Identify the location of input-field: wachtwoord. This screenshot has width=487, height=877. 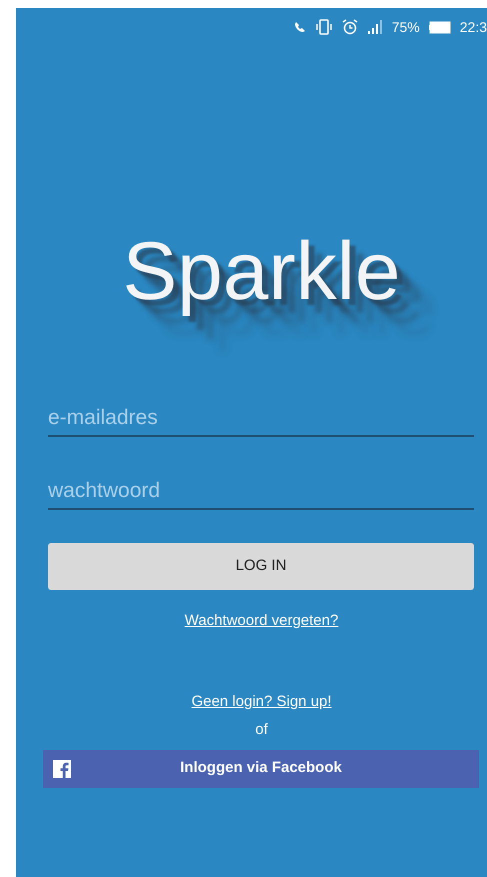
(261, 492).